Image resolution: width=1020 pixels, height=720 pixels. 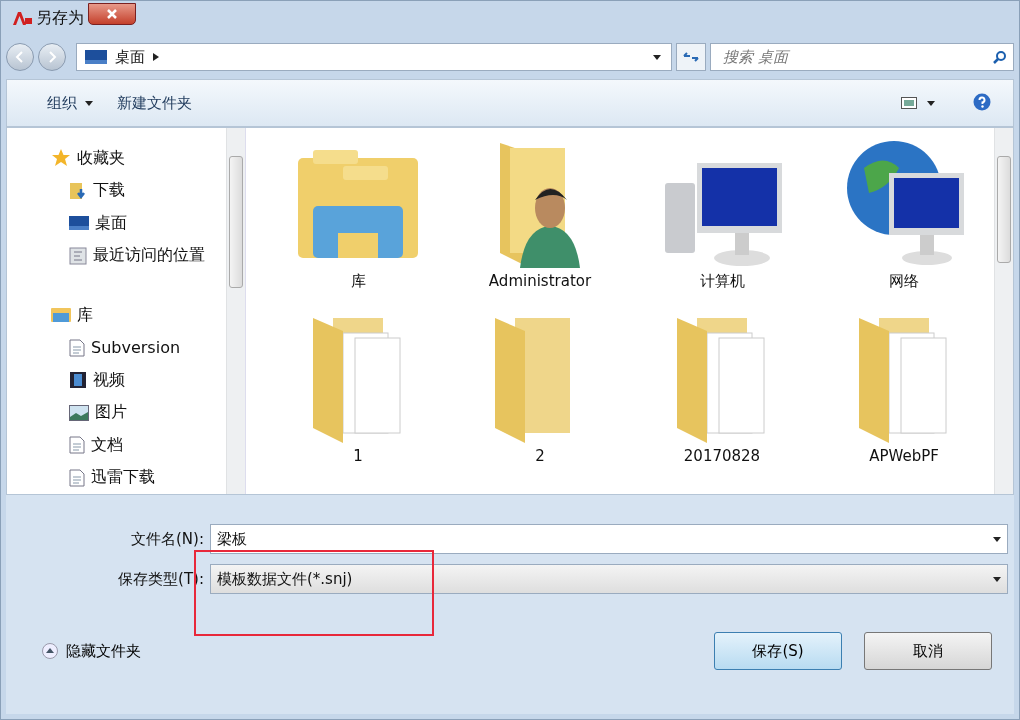 I want to click on file-type-dropdown: 模板数据文件(*.snj), so click(x=609, y=579).